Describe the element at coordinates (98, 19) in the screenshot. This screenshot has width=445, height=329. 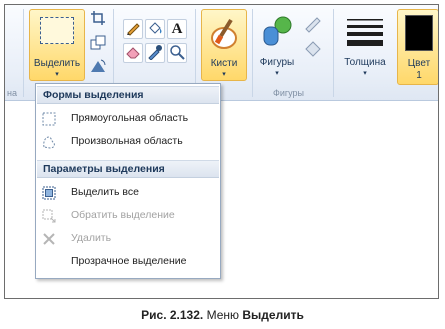
I see `crop-icon` at that location.